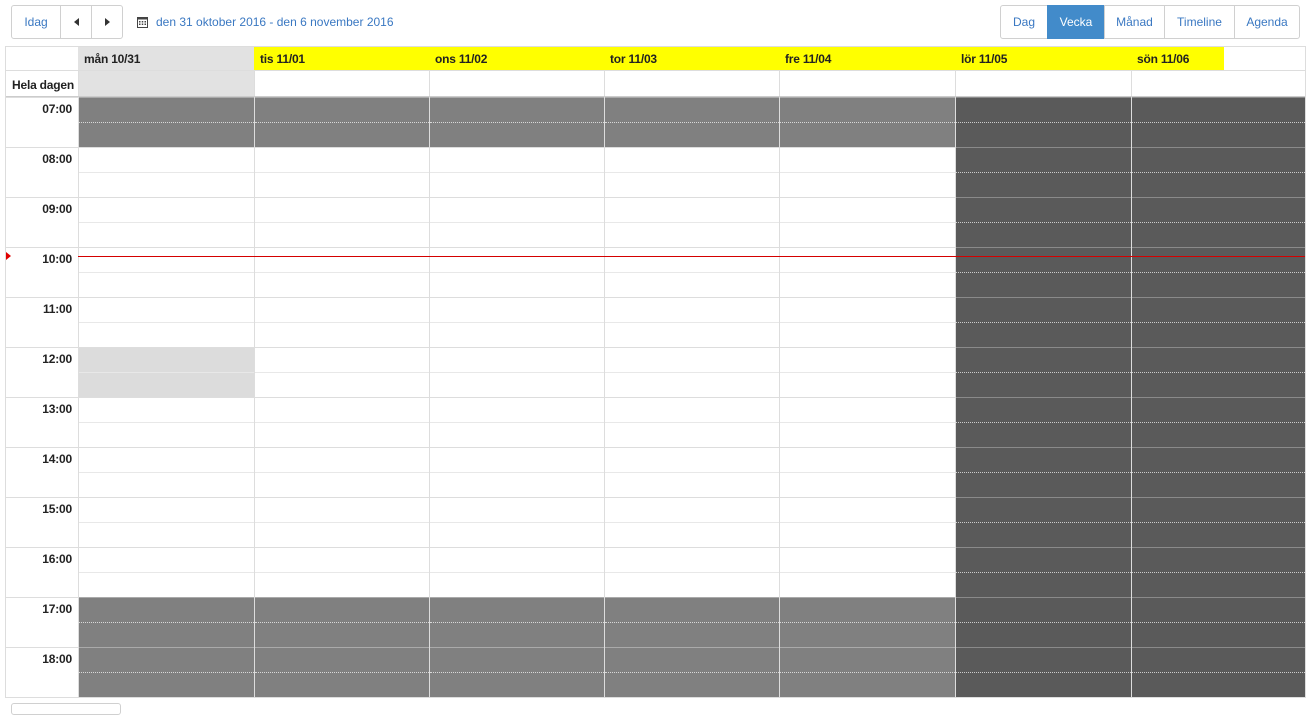  What do you see at coordinates (516, 58) in the screenshot?
I see `day-header: ons 11/02` at bounding box center [516, 58].